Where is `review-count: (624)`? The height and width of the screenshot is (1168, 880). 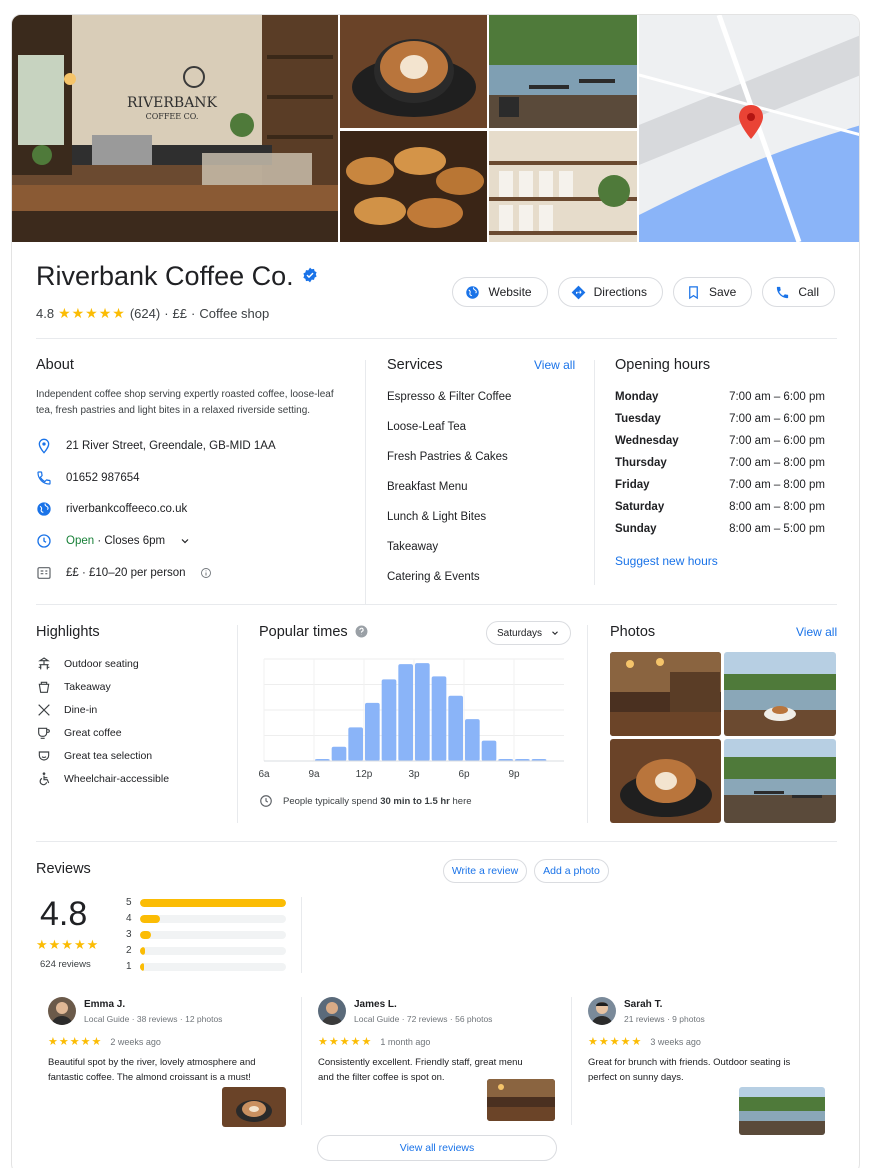 review-count: (624) is located at coordinates (145, 313).